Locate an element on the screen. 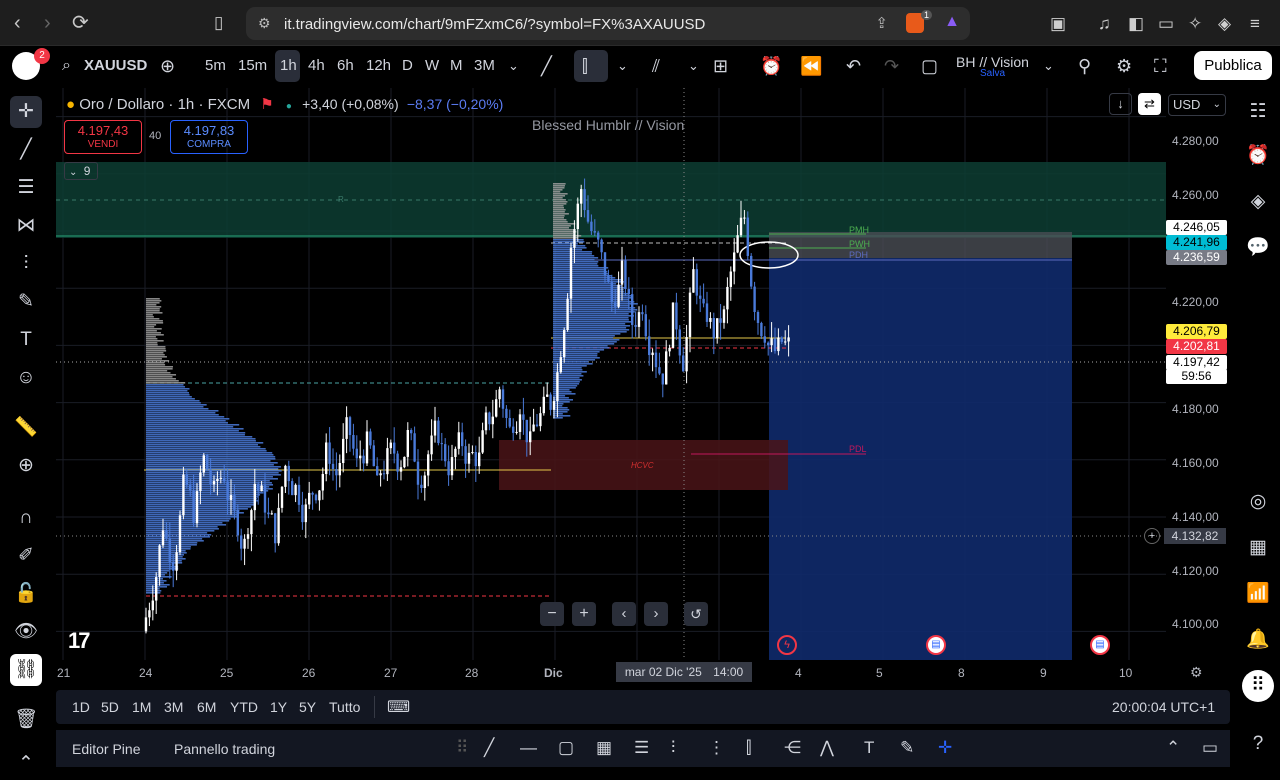 The width and height of the screenshot is (1280, 780). range-all: Tutto is located at coordinates (344, 707).